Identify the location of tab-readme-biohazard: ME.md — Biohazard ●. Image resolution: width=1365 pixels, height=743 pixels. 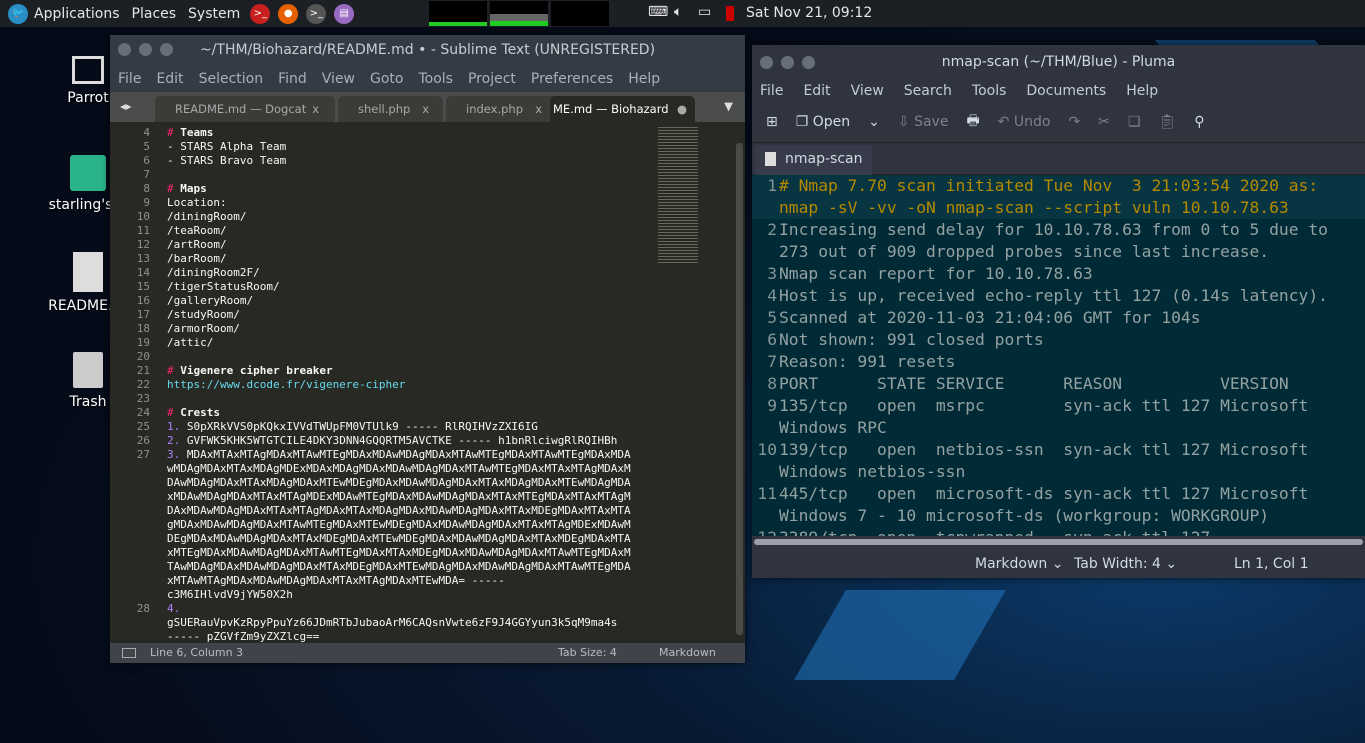
(622, 109).